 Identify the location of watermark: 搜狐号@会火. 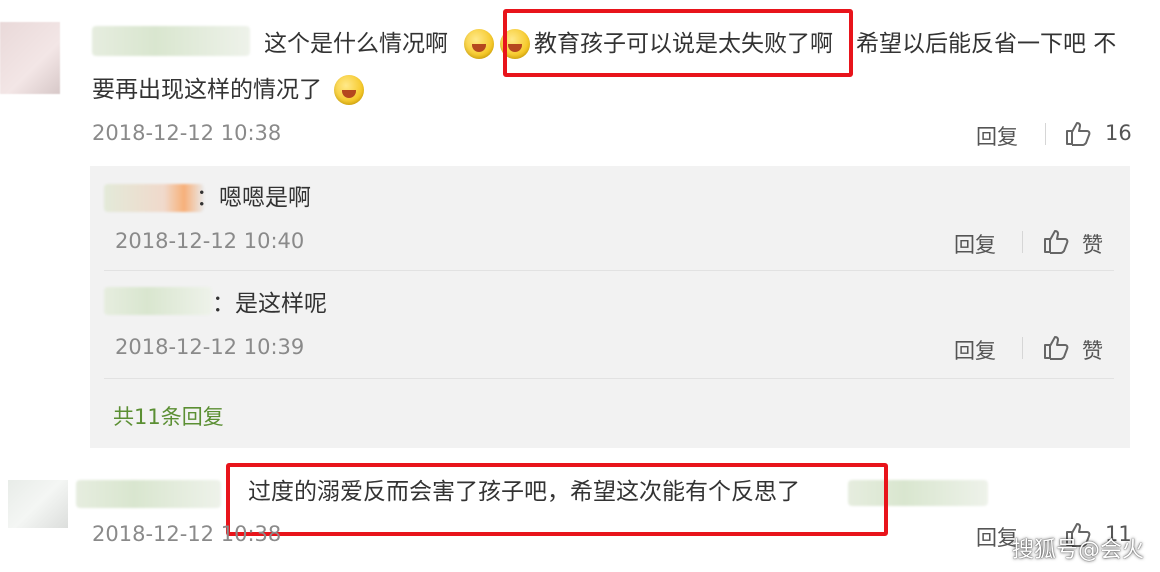
(1077, 550).